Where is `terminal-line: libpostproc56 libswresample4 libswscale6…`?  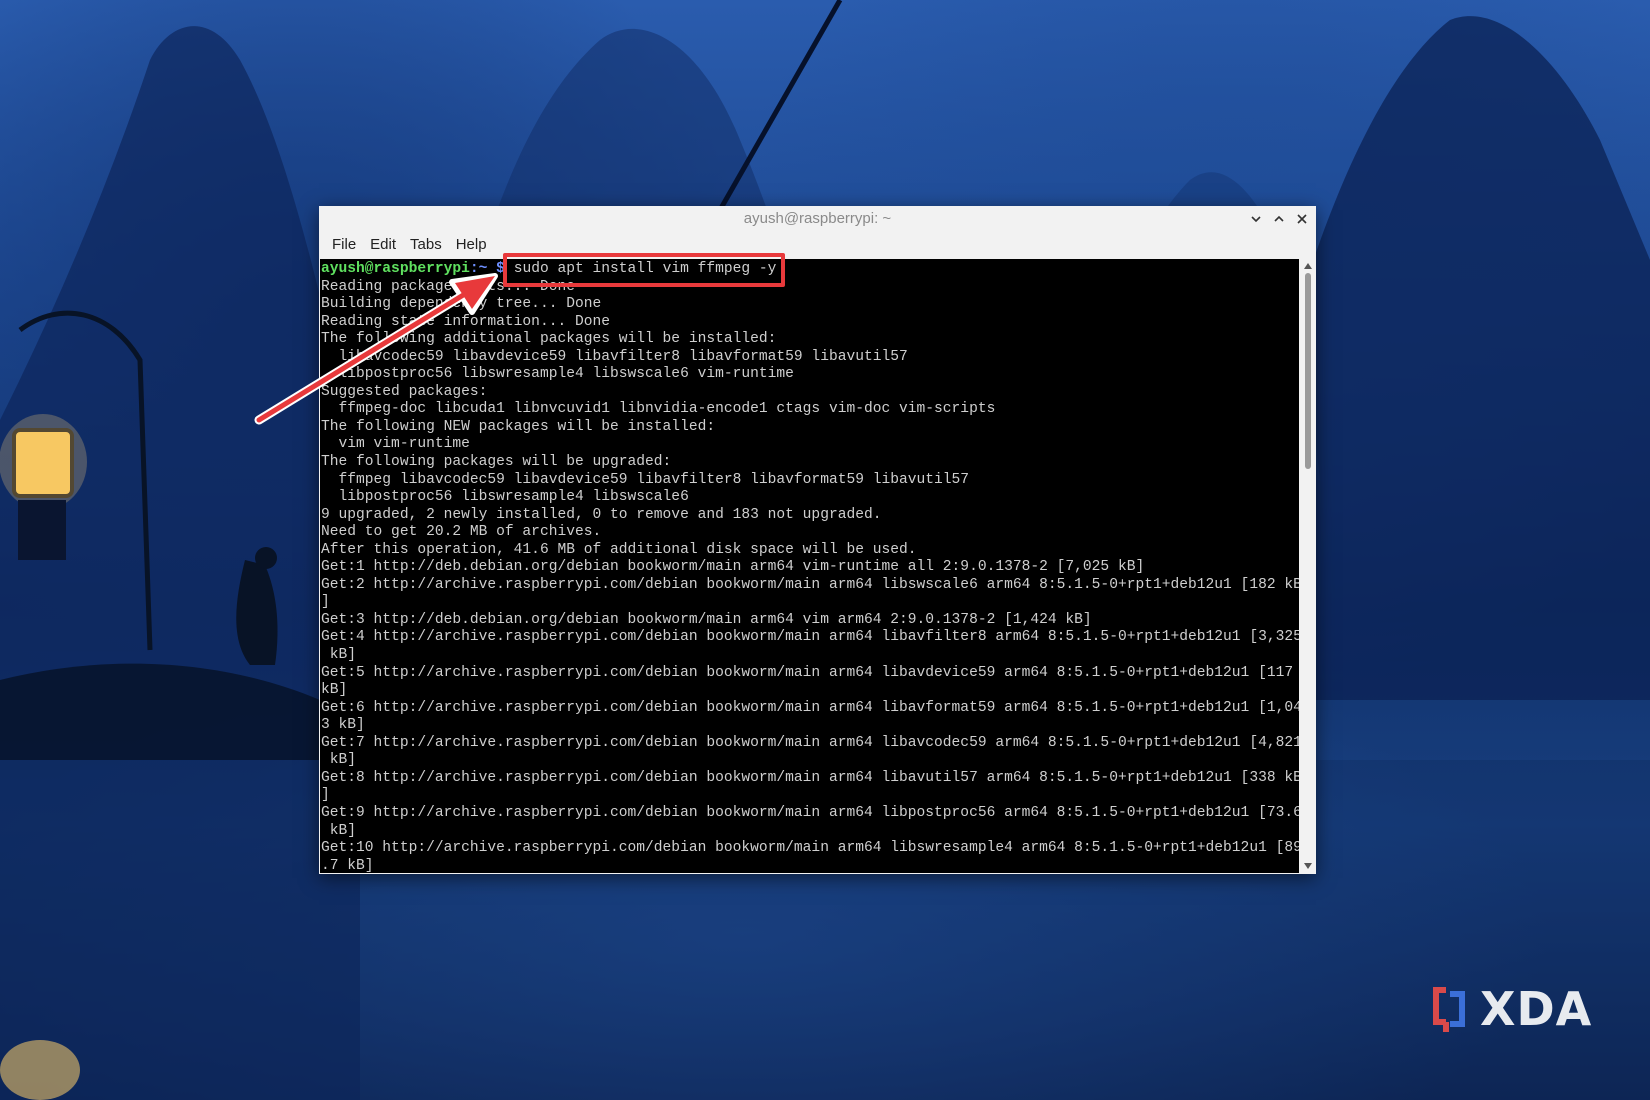 terminal-line: libpostproc56 libswresample4 libswscale6… is located at coordinates (557, 374).